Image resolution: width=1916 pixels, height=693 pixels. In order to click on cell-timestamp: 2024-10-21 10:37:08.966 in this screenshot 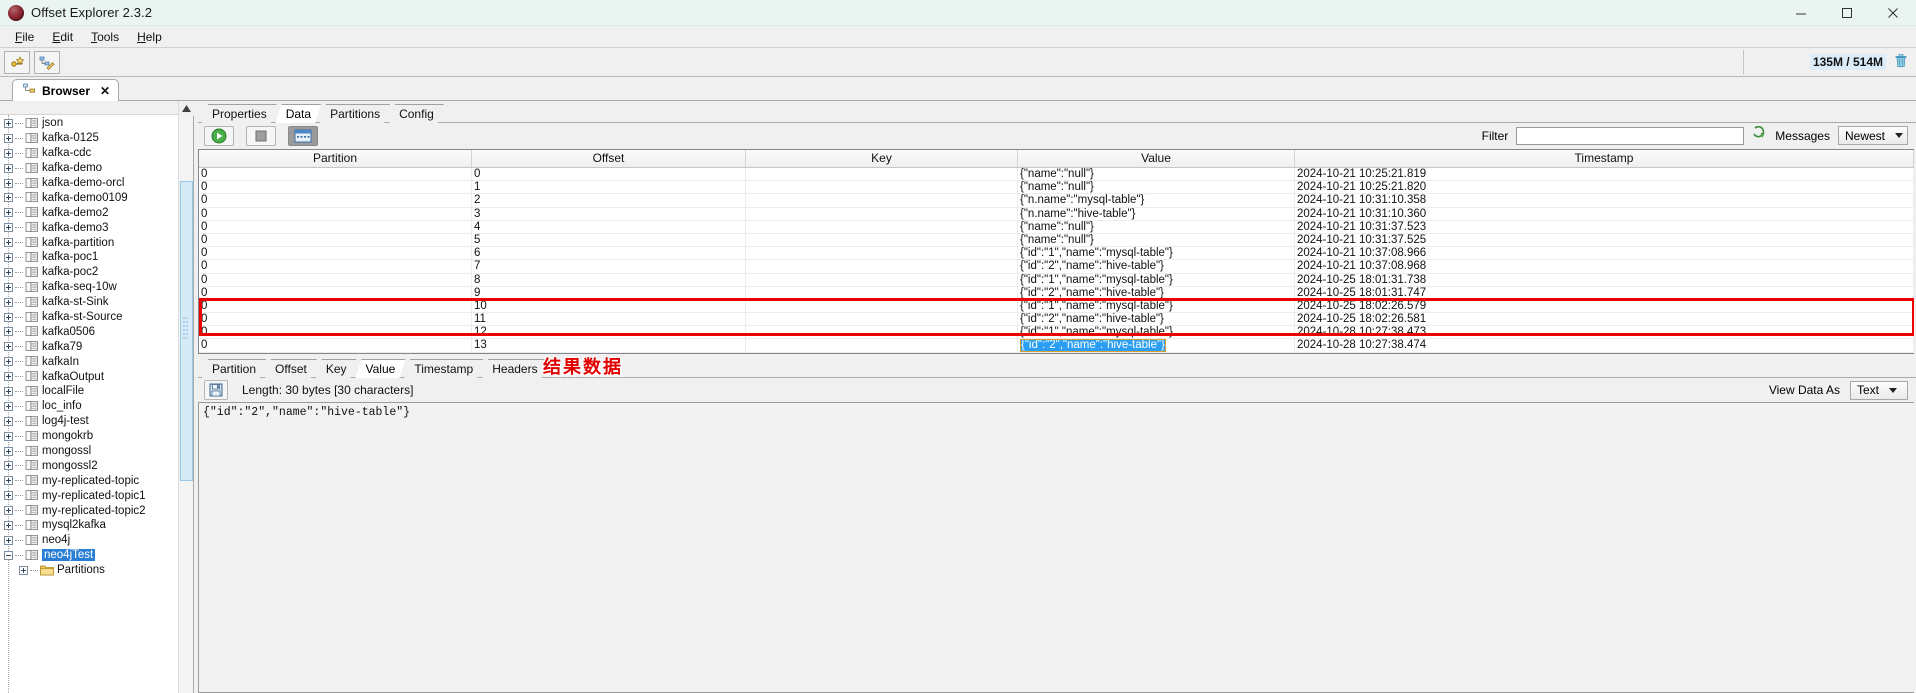, I will do `click(1604, 253)`.